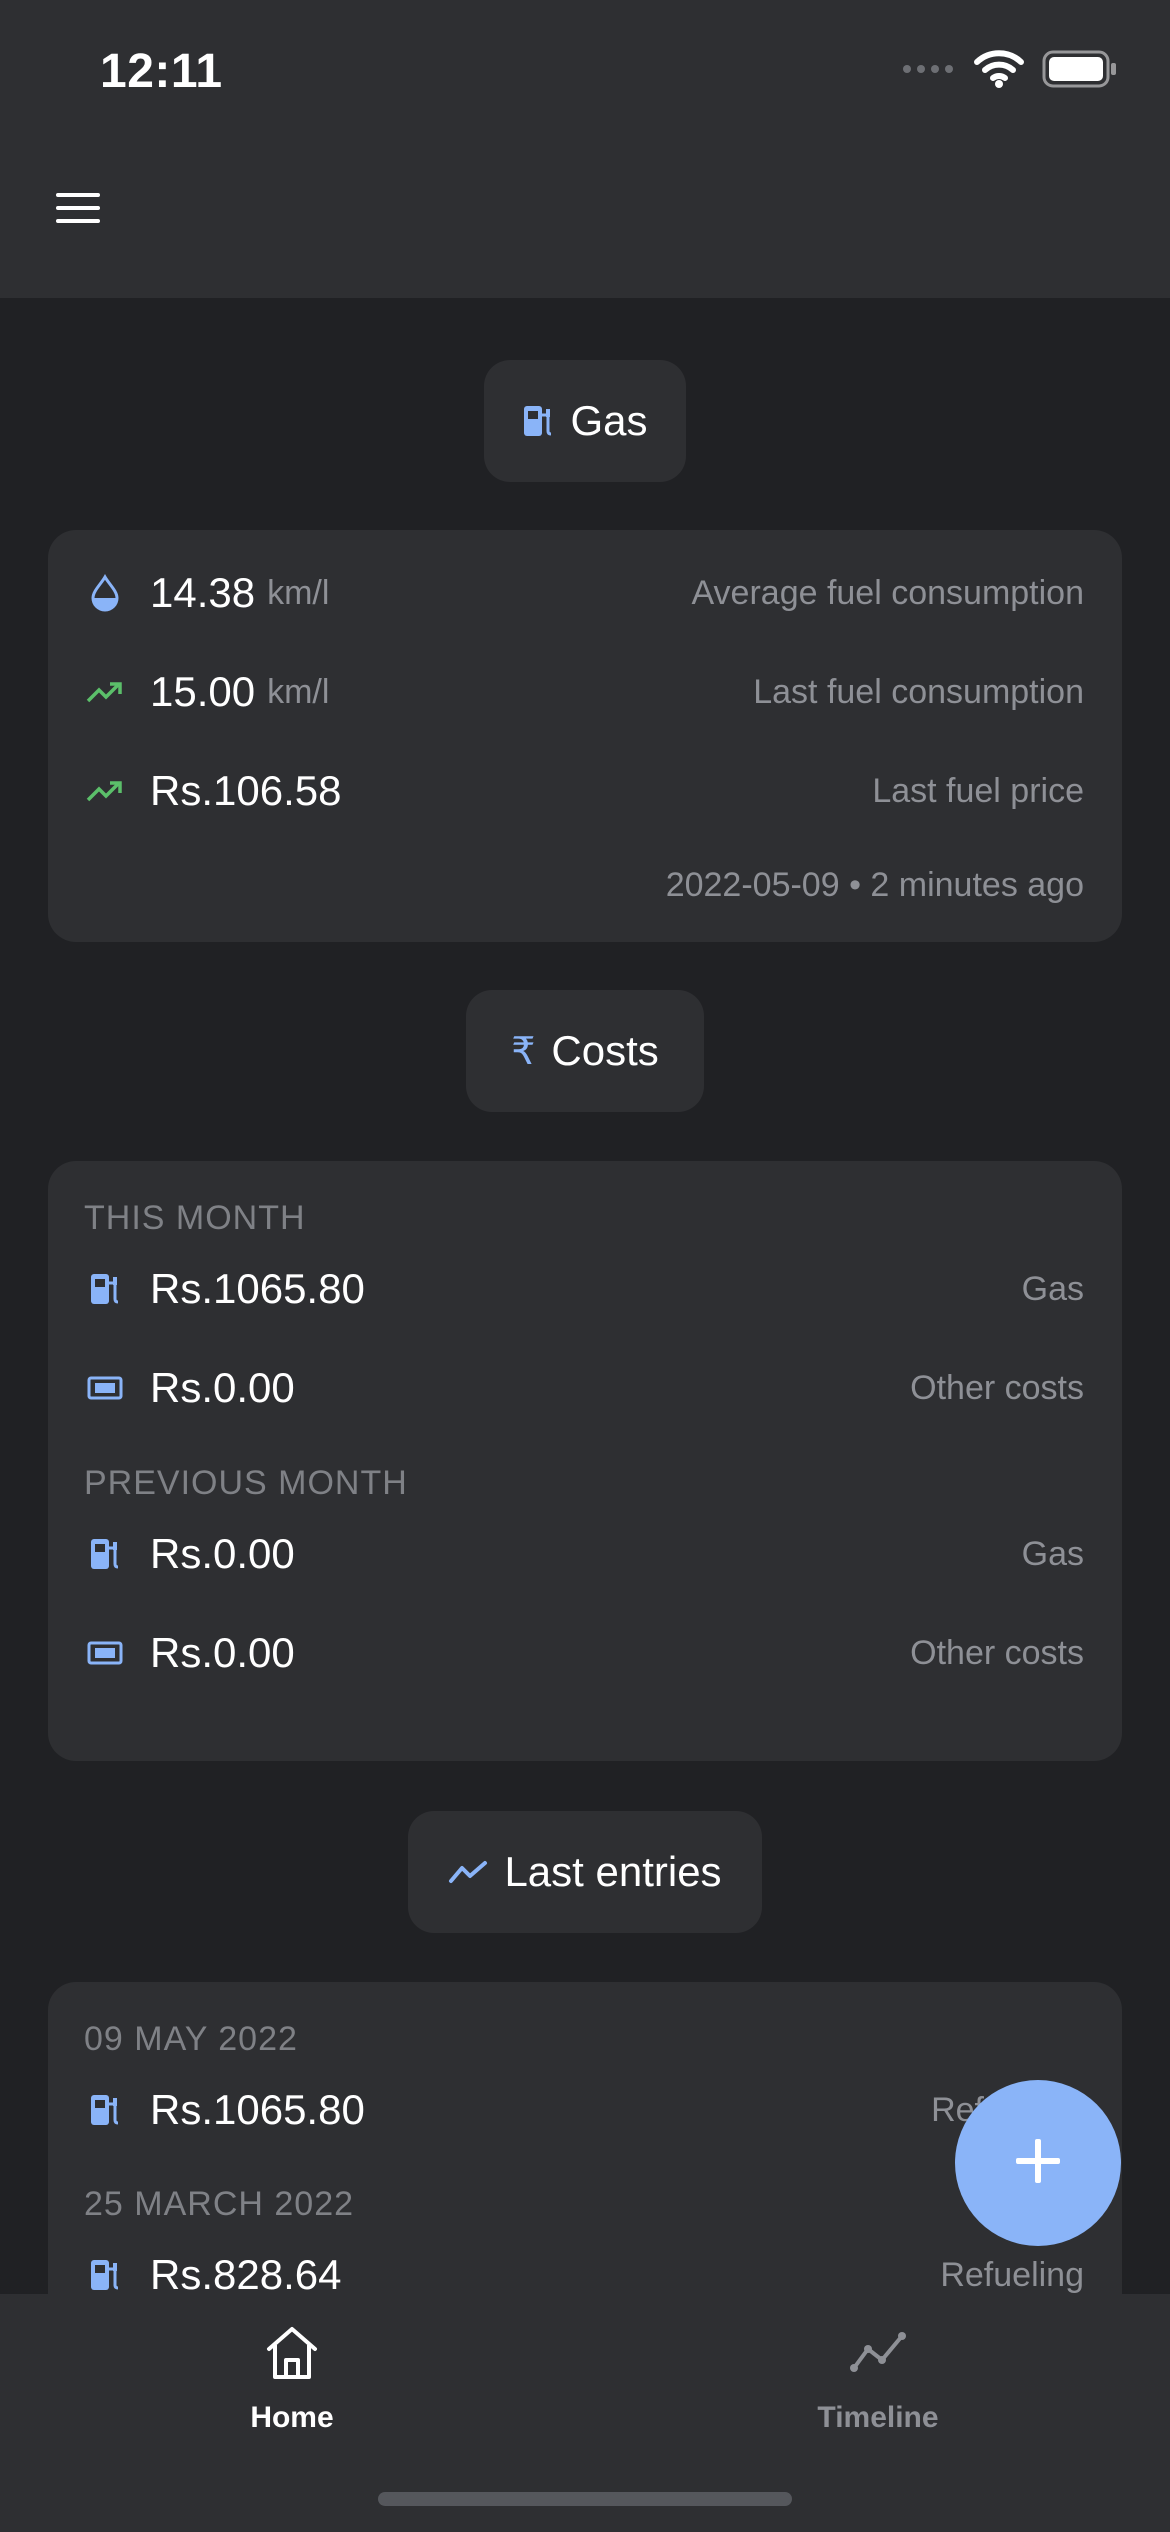 The image size is (1170, 2532). What do you see at coordinates (222, 1553) in the screenshot?
I see `previous-month-gas-value: Rs.0.00` at bounding box center [222, 1553].